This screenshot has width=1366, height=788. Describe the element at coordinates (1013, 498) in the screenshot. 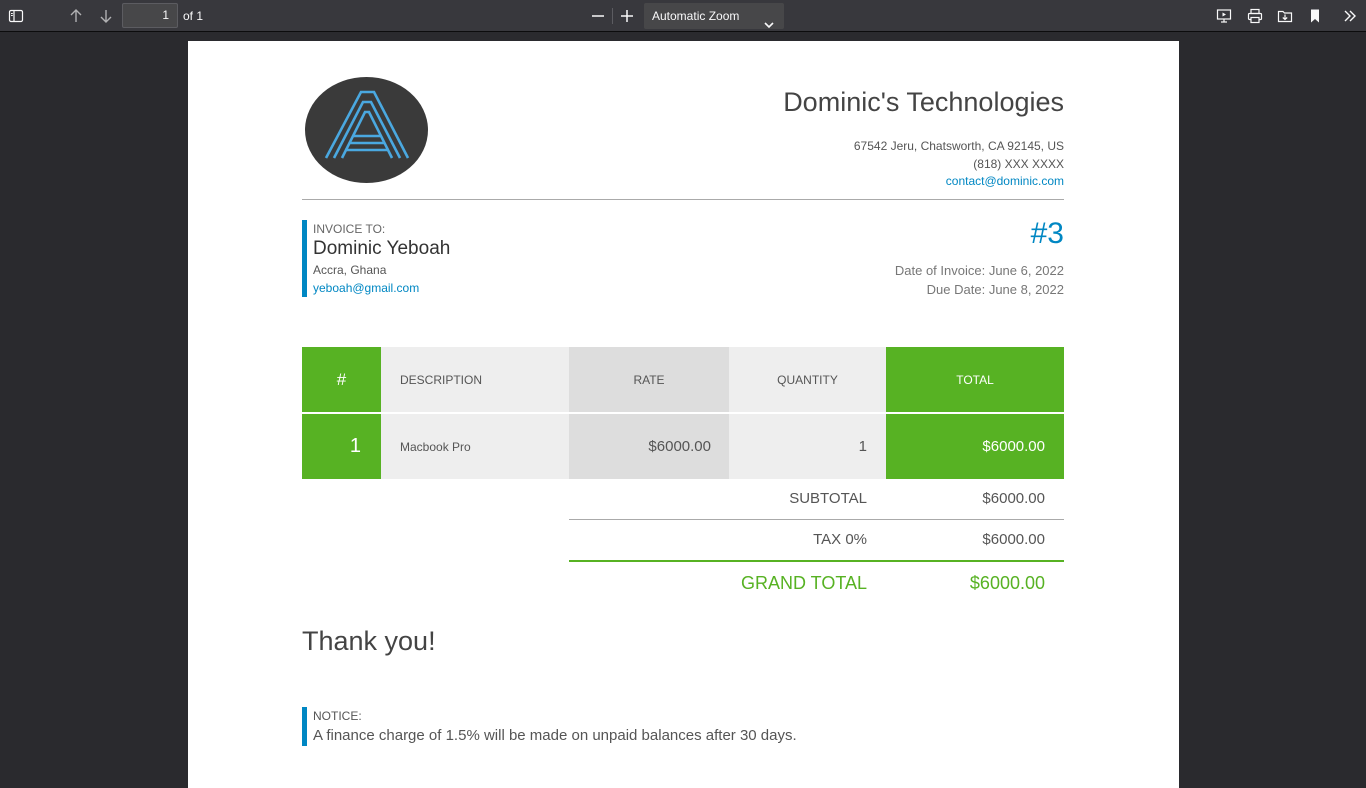

I see `subtotal-value: $6000.00` at that location.